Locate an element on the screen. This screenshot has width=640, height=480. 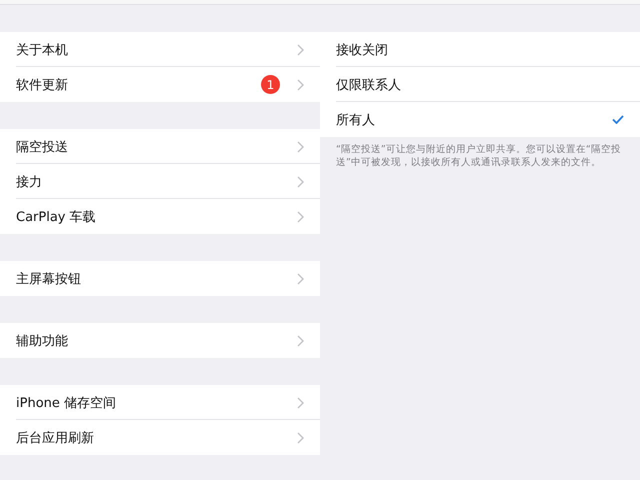
option-row: 接收关闭 is located at coordinates (480, 49).